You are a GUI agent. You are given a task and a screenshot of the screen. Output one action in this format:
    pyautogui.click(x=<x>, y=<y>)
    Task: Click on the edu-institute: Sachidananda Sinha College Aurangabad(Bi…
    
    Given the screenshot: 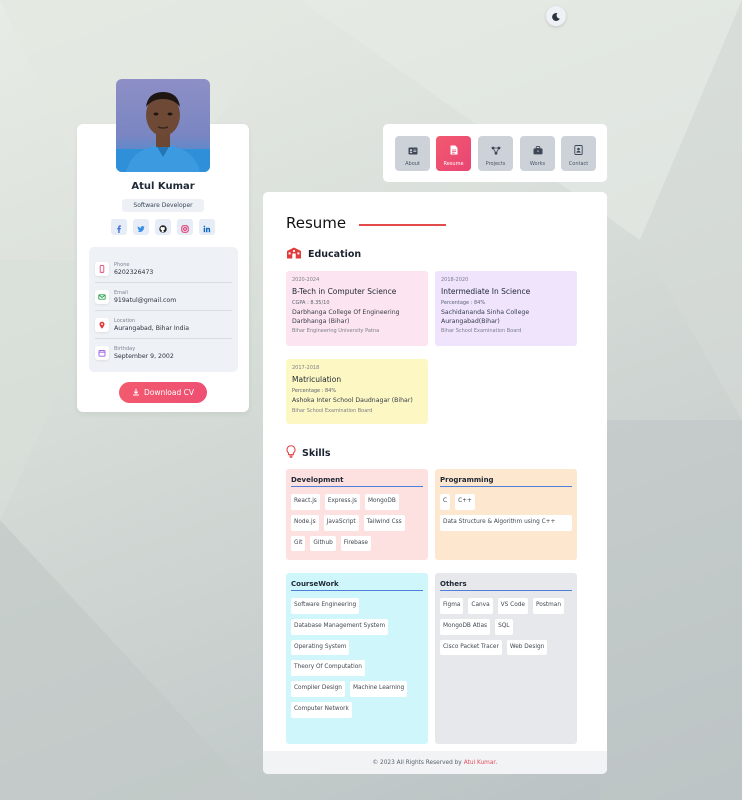 What is the action you would take?
    pyautogui.click(x=485, y=317)
    